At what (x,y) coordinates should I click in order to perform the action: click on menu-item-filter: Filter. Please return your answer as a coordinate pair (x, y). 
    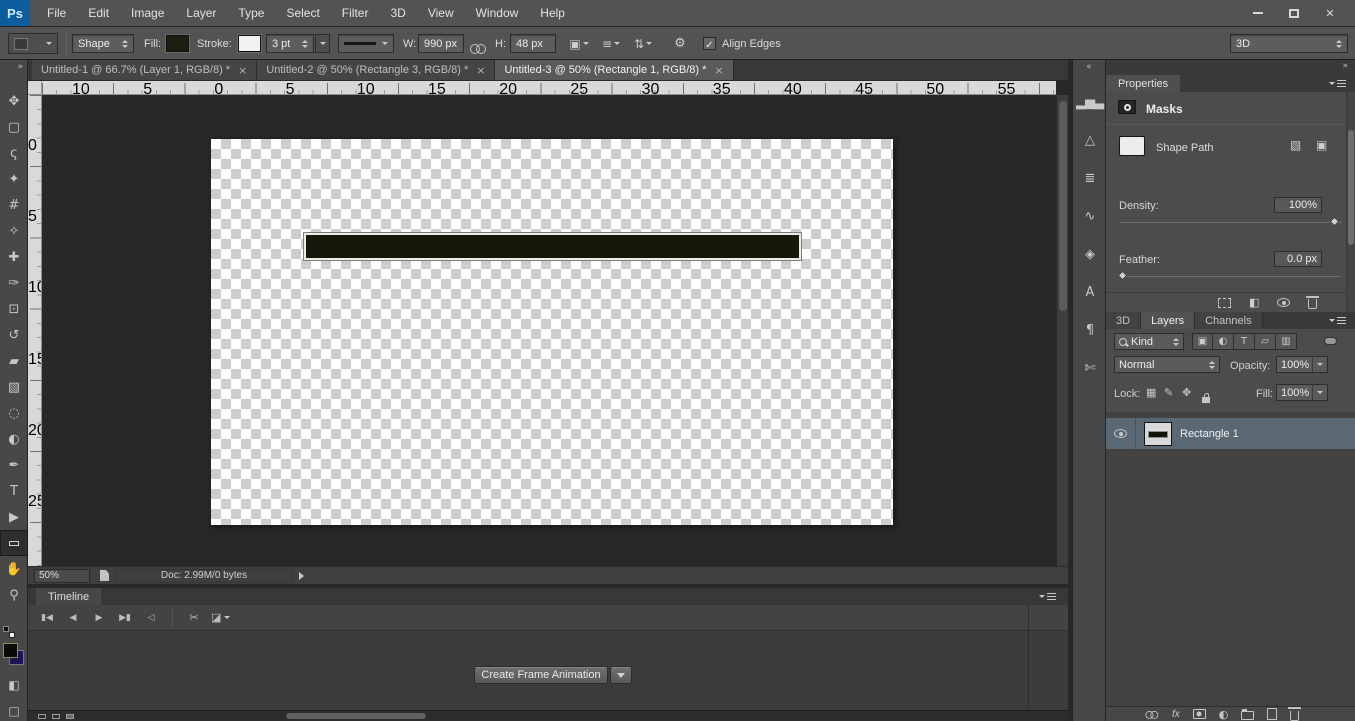
    Looking at the image, I should click on (355, 13).